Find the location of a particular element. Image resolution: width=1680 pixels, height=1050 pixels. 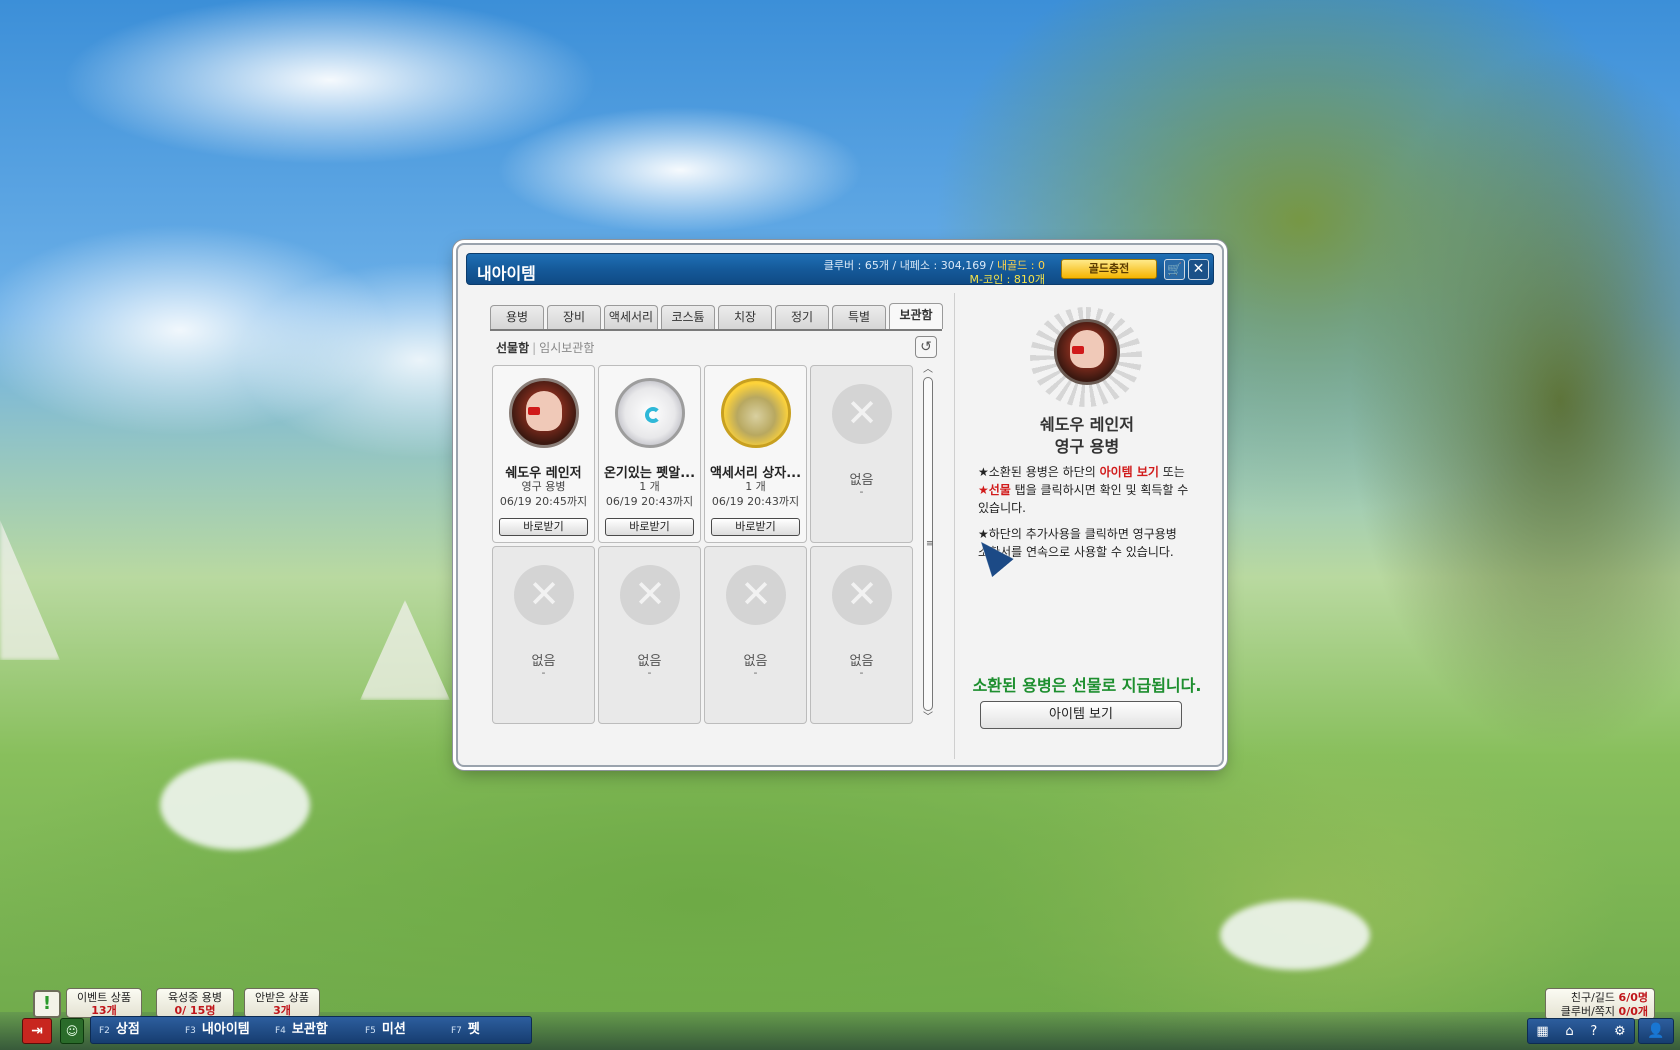

detail-name: 쉐도우 레인저 is located at coordinates (1087, 424).